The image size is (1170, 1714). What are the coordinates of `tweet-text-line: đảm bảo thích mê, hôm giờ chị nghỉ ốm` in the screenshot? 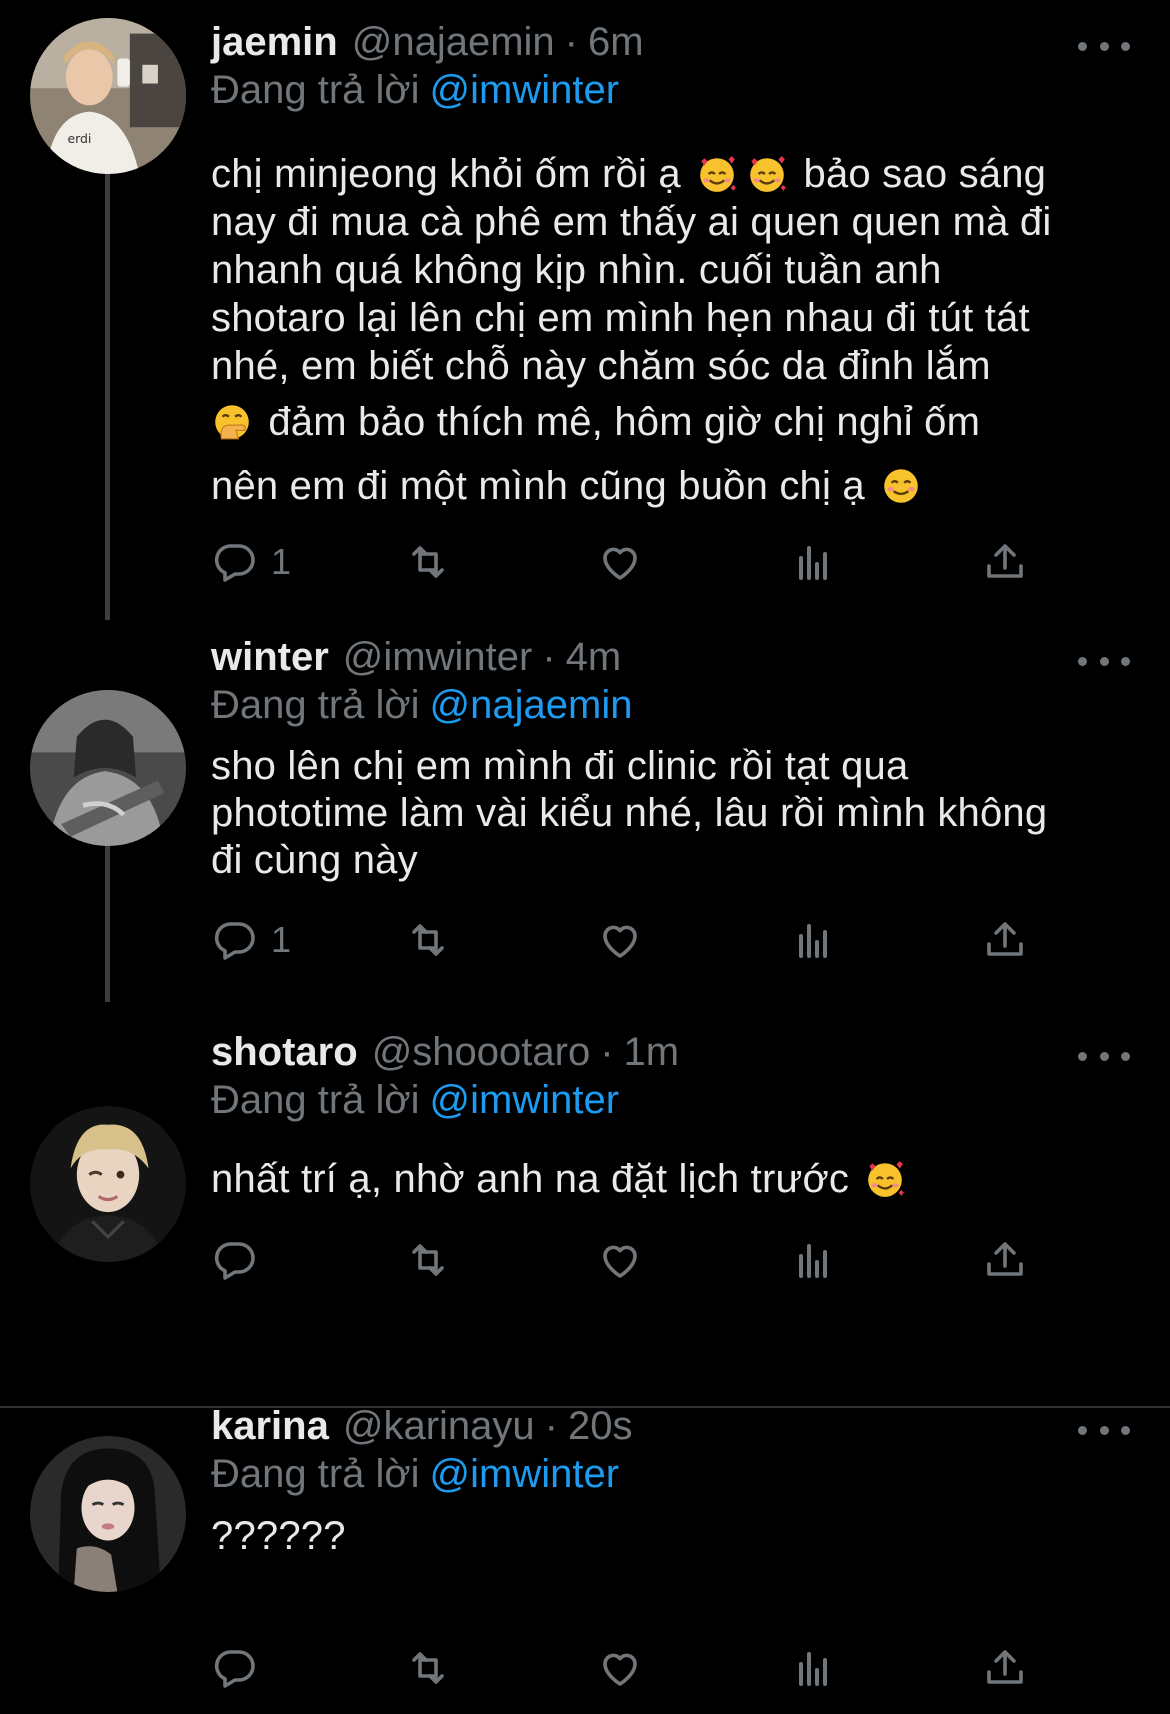 It's located at (676, 422).